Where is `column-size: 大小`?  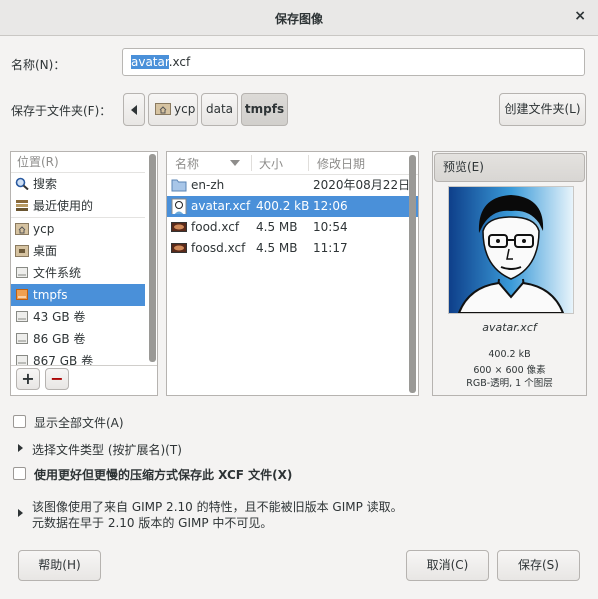
column-size: 大小 is located at coordinates (271, 163).